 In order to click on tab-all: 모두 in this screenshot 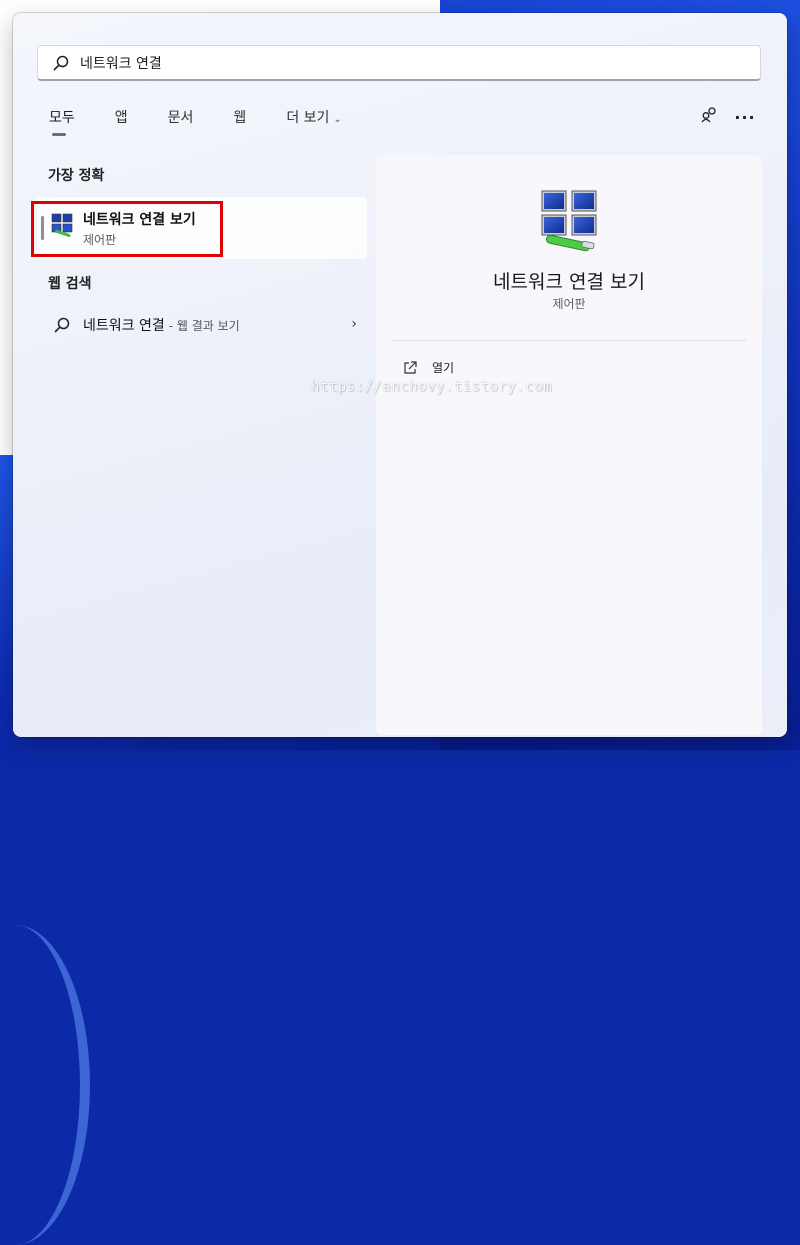, I will do `click(57, 121)`.